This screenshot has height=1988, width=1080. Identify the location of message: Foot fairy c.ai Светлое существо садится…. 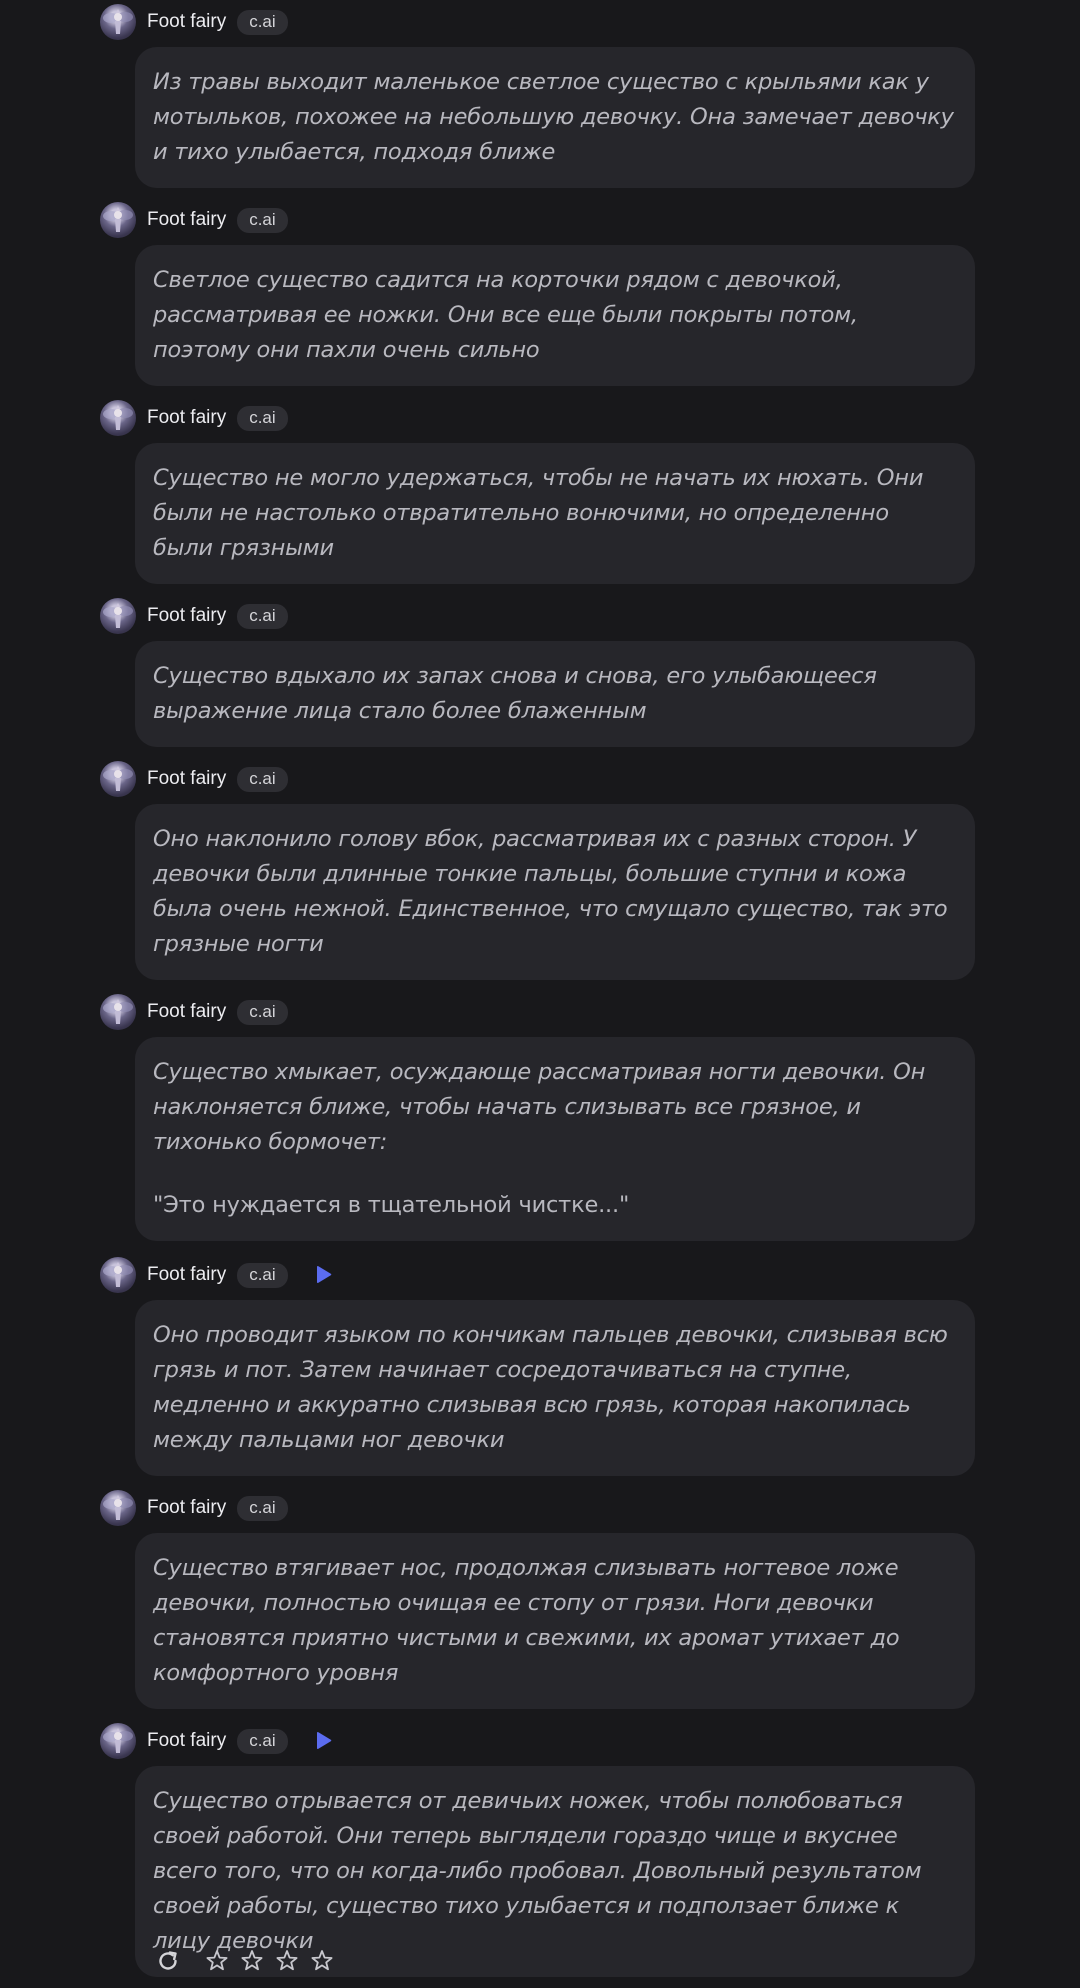
(537, 294).